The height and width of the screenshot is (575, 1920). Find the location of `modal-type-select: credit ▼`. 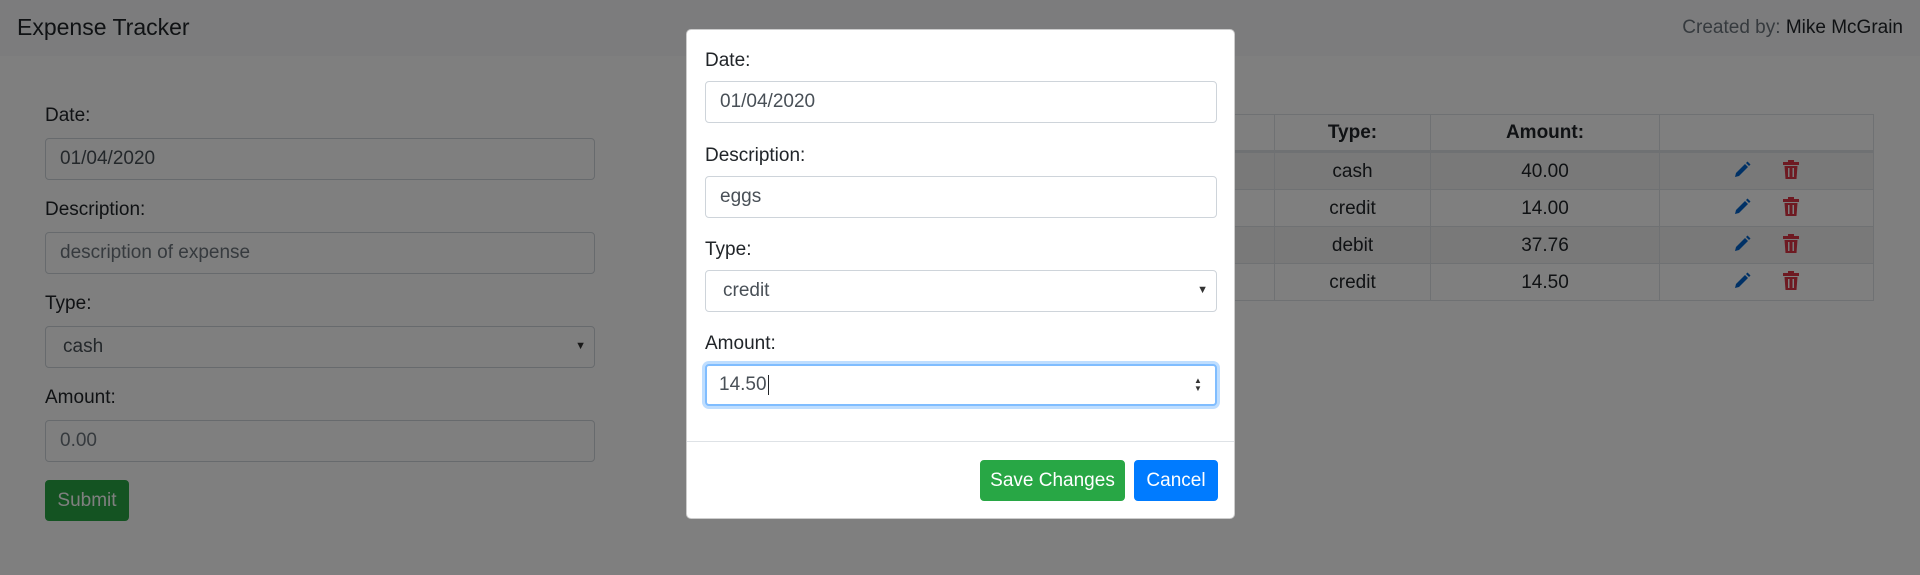

modal-type-select: credit ▼ is located at coordinates (961, 291).